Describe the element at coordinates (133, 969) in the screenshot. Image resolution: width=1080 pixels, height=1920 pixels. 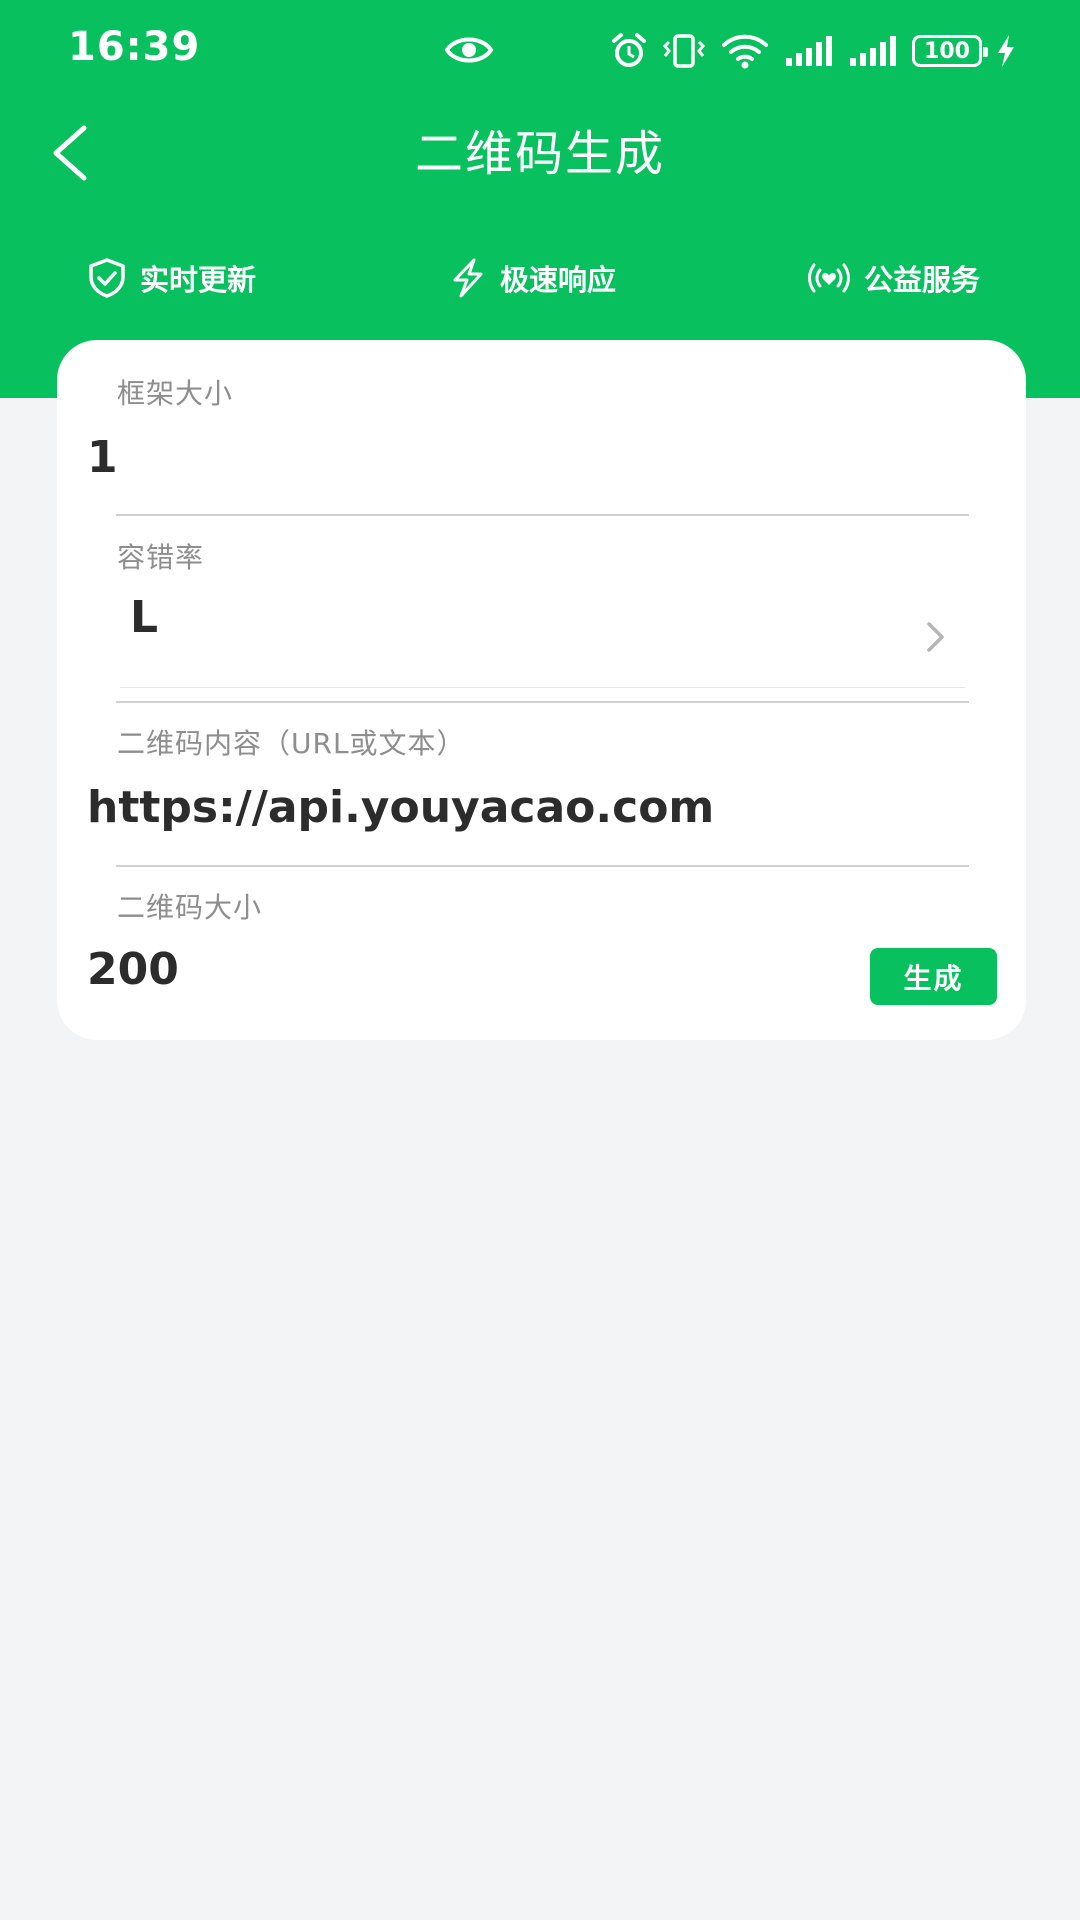
I see `qr-size-value: 200` at that location.